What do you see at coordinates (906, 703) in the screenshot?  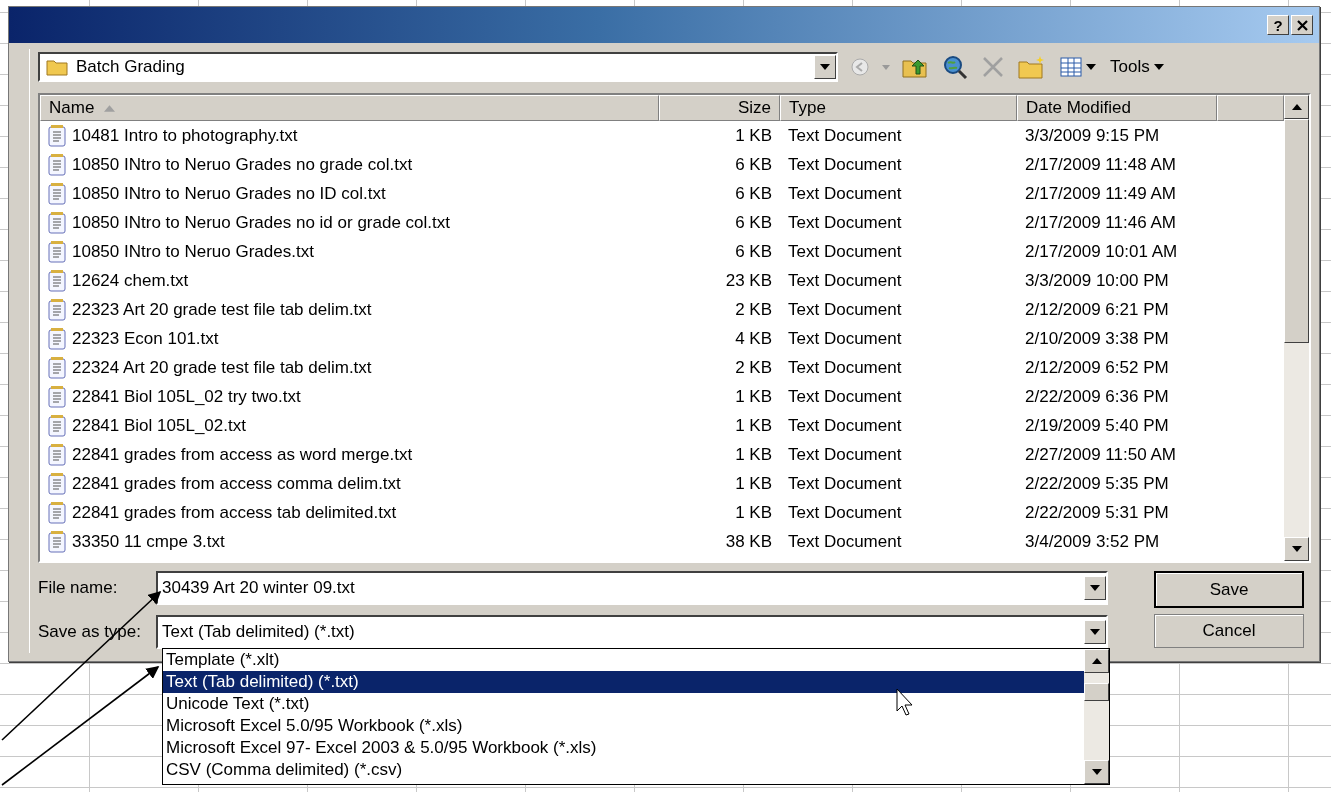 I see `mouse-cursor-icon` at bounding box center [906, 703].